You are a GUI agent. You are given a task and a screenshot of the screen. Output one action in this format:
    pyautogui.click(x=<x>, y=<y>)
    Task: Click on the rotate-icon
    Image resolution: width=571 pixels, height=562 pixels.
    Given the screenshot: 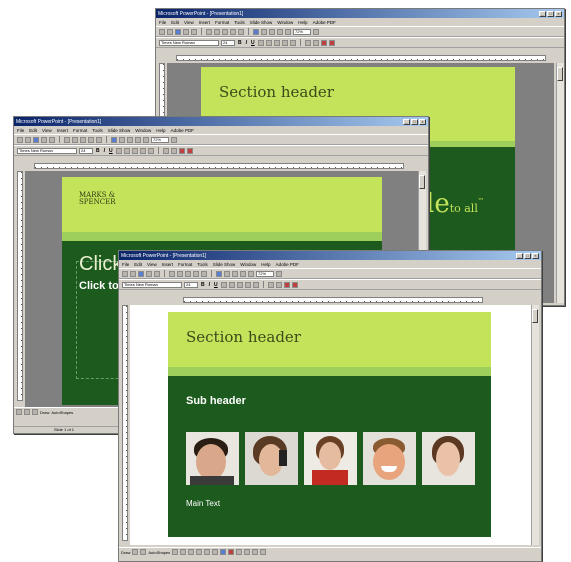 What is the action you would take?
    pyautogui.click(x=143, y=552)
    